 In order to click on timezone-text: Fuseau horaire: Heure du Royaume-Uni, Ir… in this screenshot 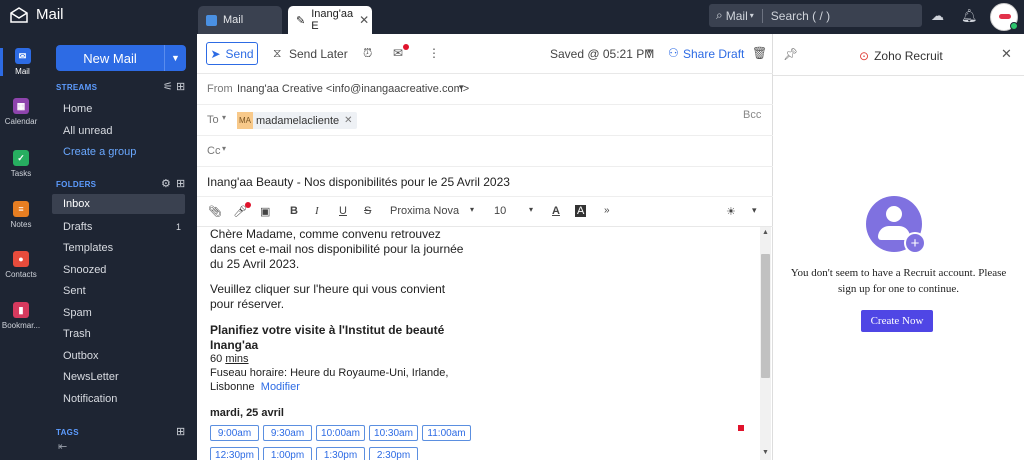, I will do `click(329, 373)`.